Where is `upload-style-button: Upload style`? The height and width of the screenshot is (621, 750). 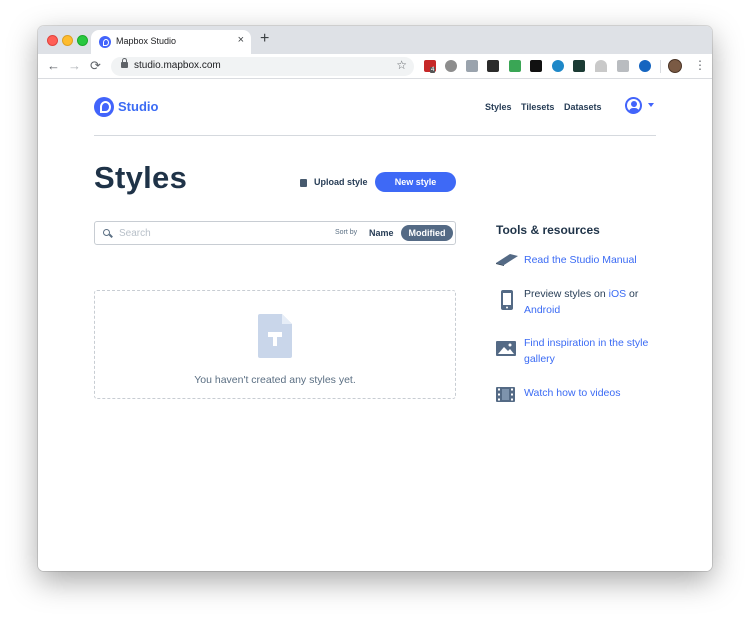
upload-style-button: Upload style is located at coordinates (341, 182).